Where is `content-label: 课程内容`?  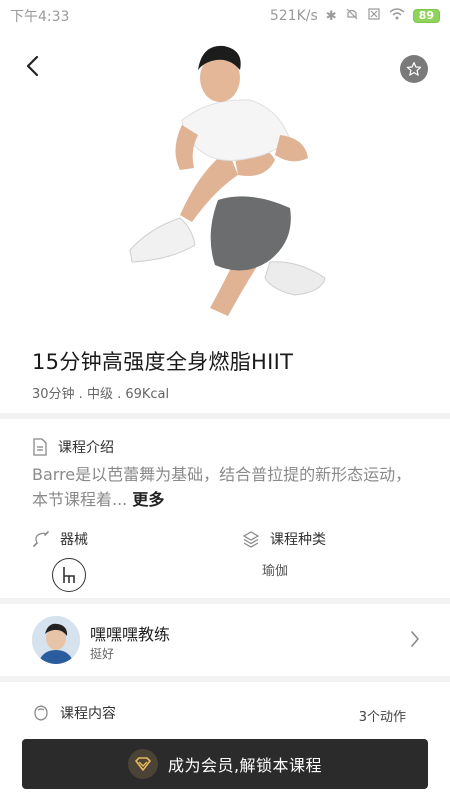 content-label: 课程内容 is located at coordinates (88, 714).